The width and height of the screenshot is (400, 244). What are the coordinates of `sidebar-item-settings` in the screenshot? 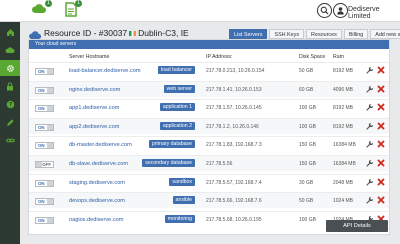 It's located at (10, 68).